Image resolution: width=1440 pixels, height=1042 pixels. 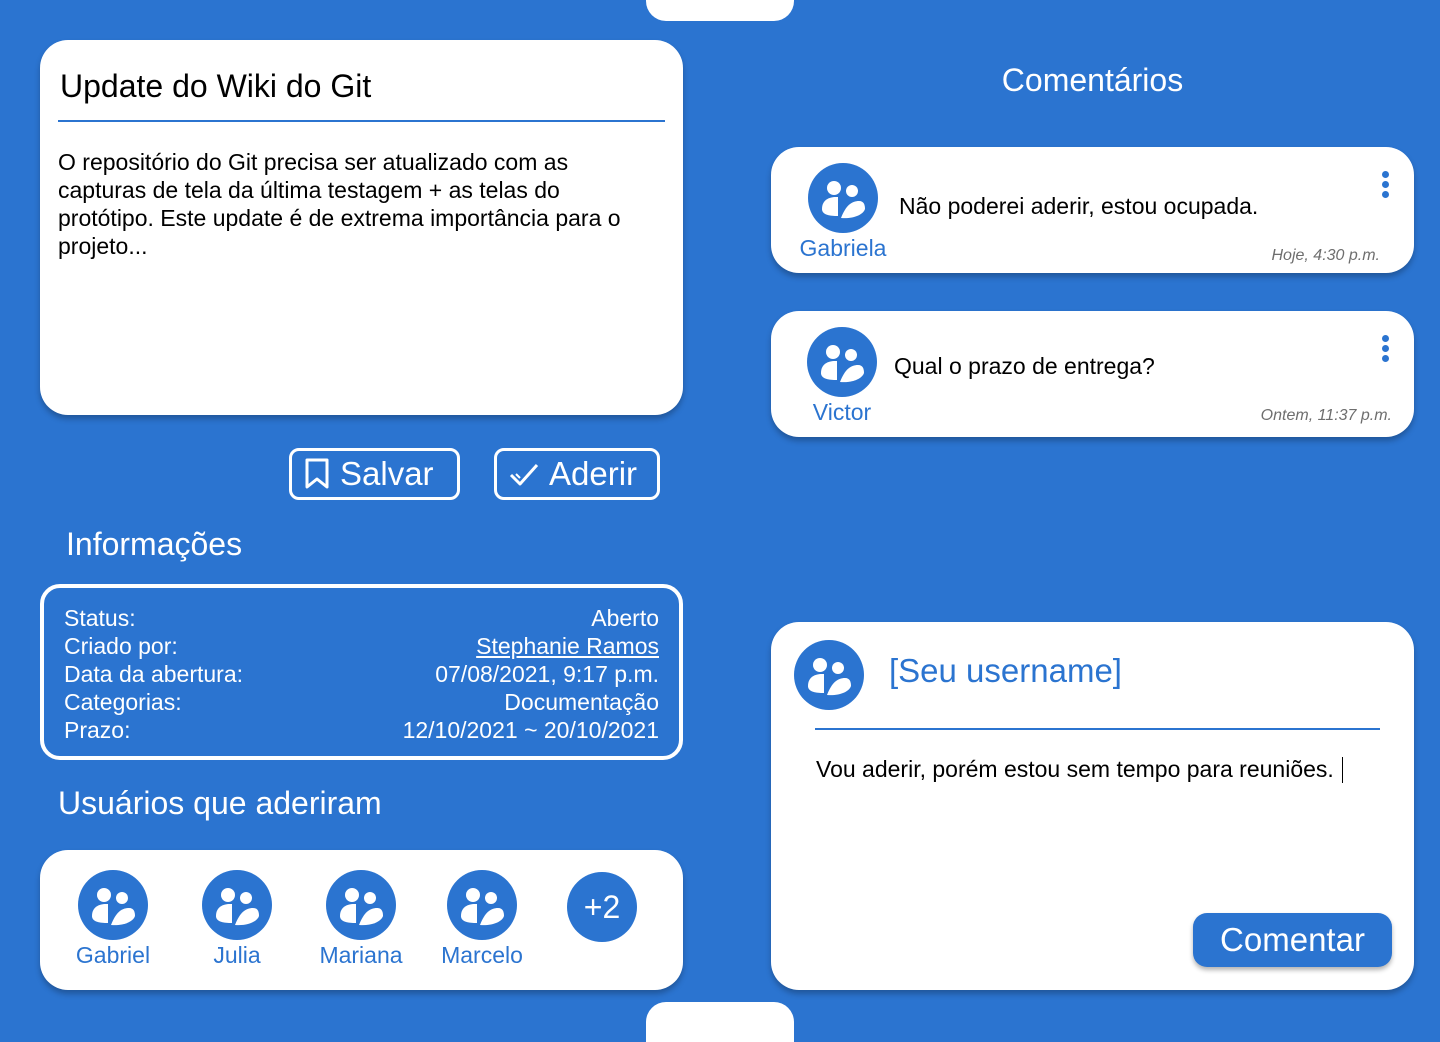 What do you see at coordinates (625, 618) in the screenshot?
I see `info-value: Aberto` at bounding box center [625, 618].